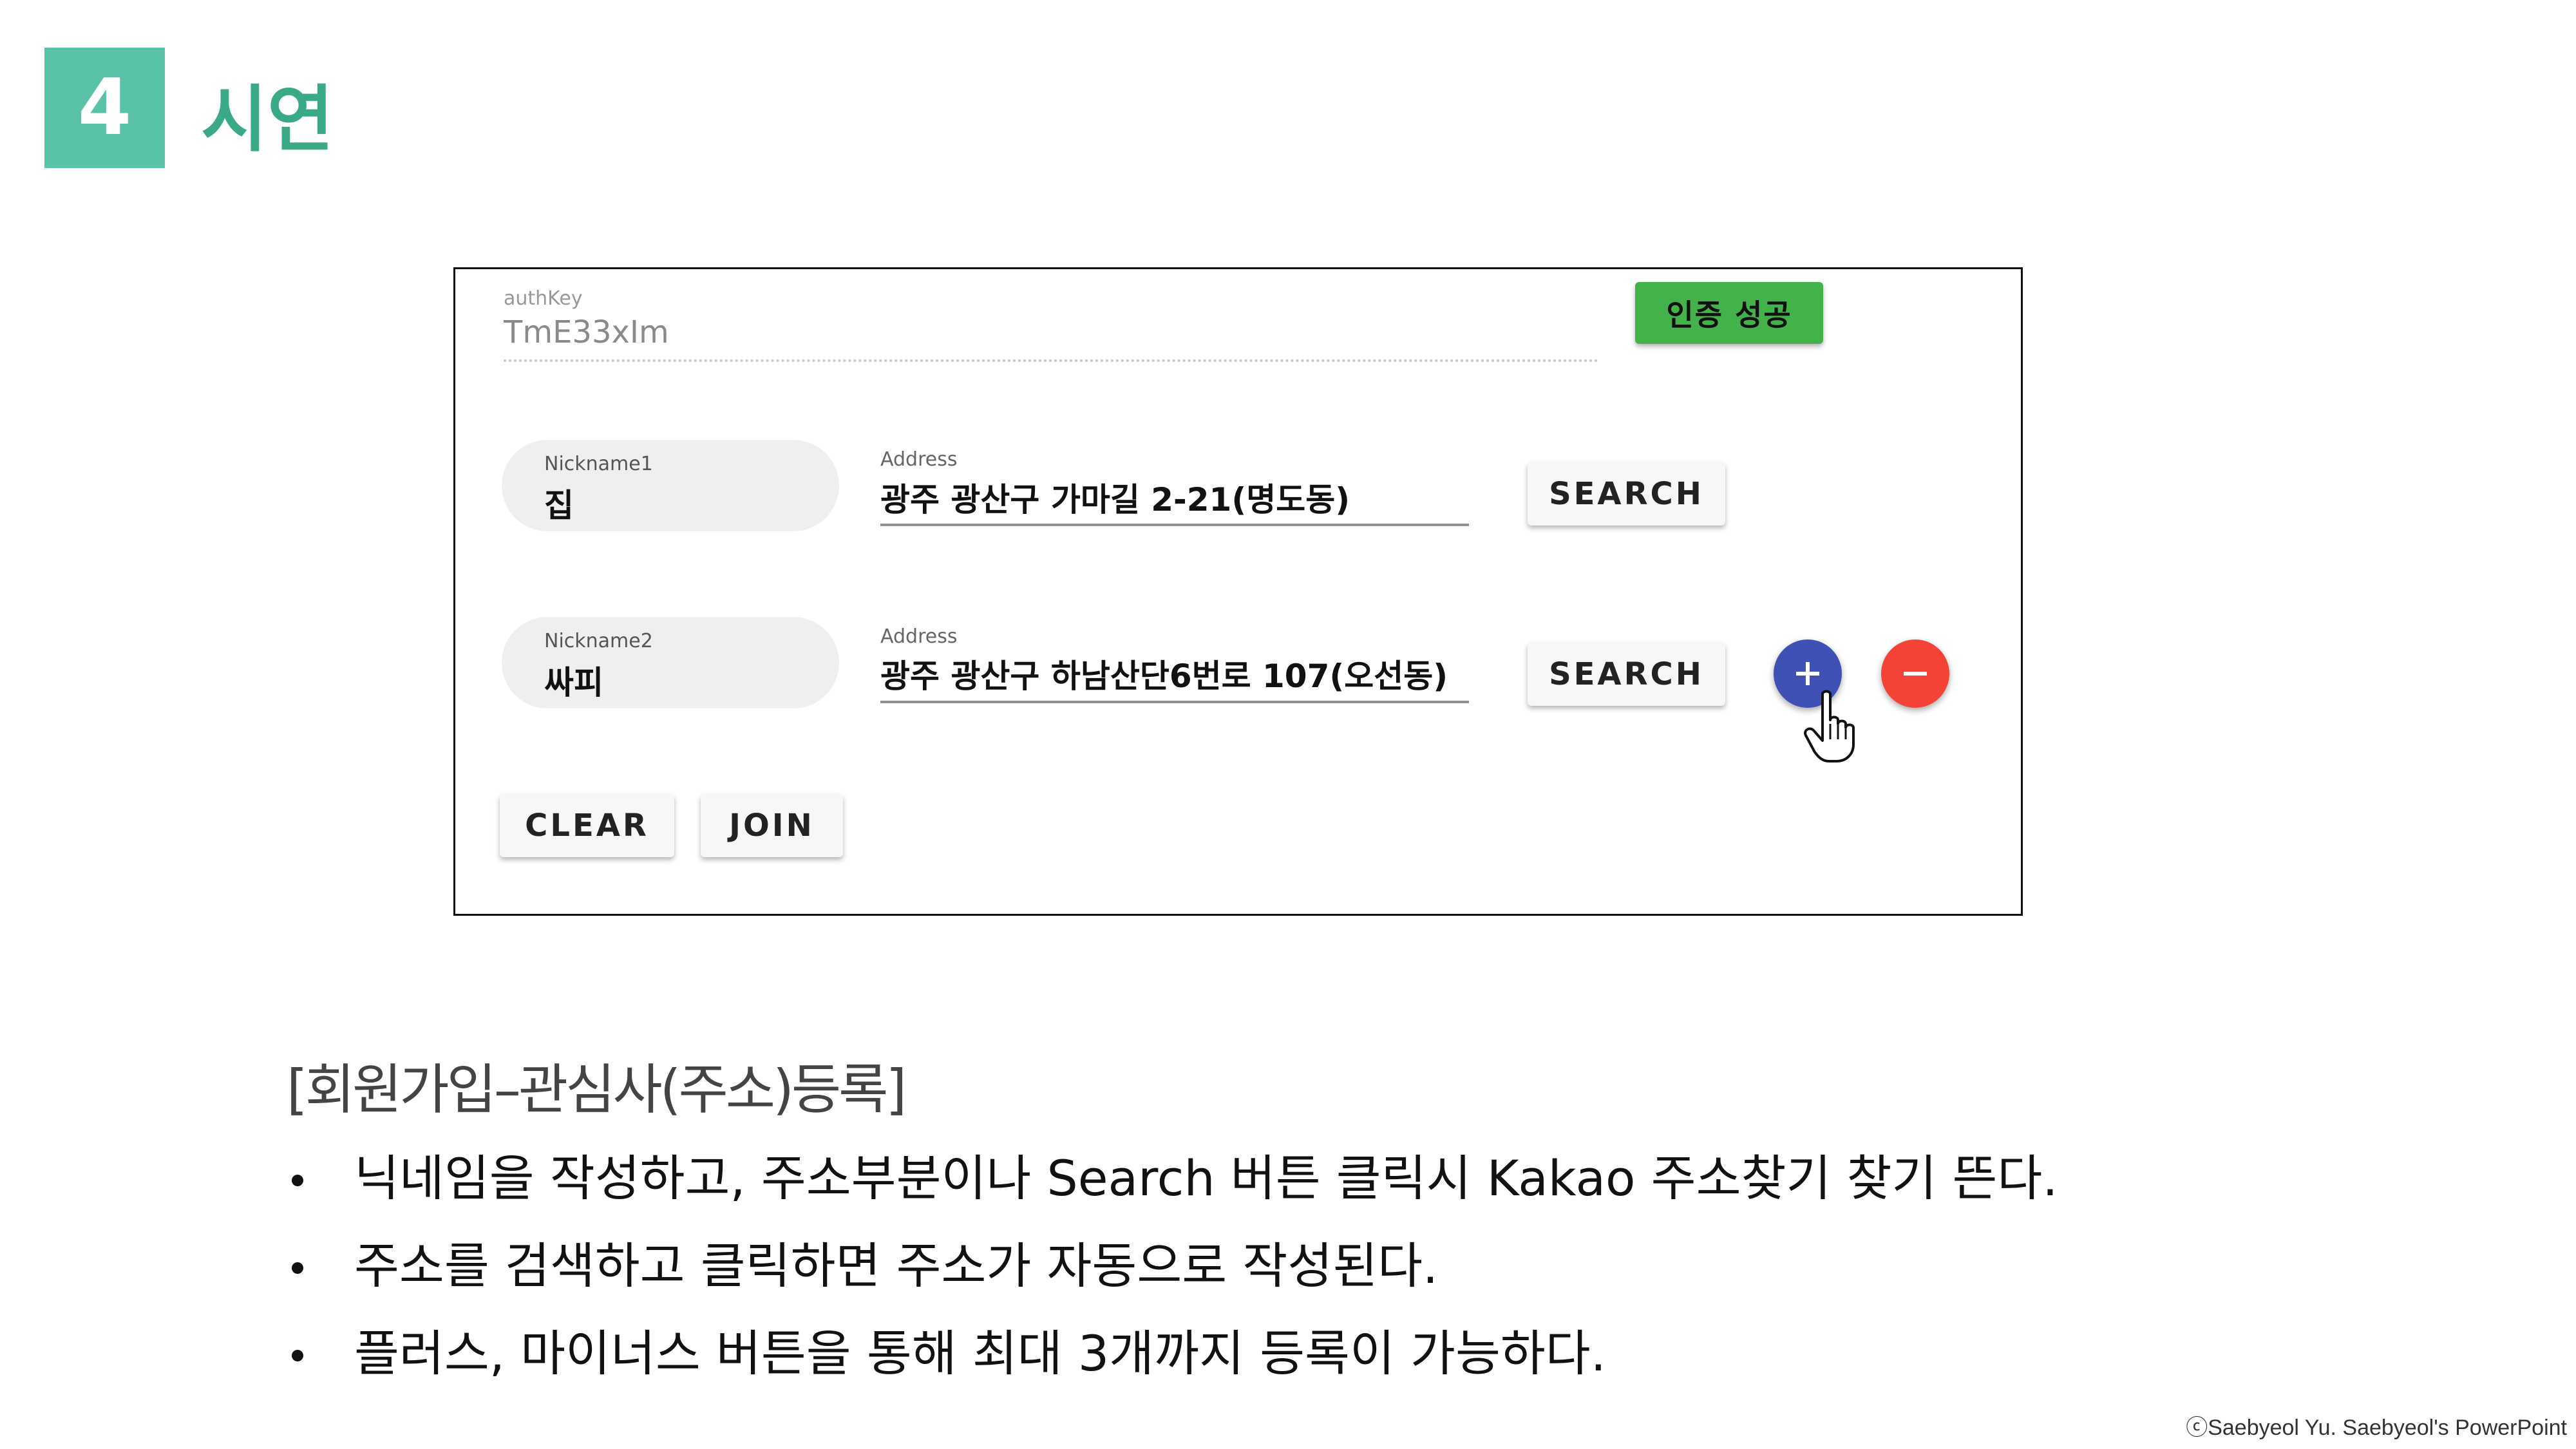  I want to click on section-heading: [회원가입–관심사(주소)등록], so click(597, 1090).